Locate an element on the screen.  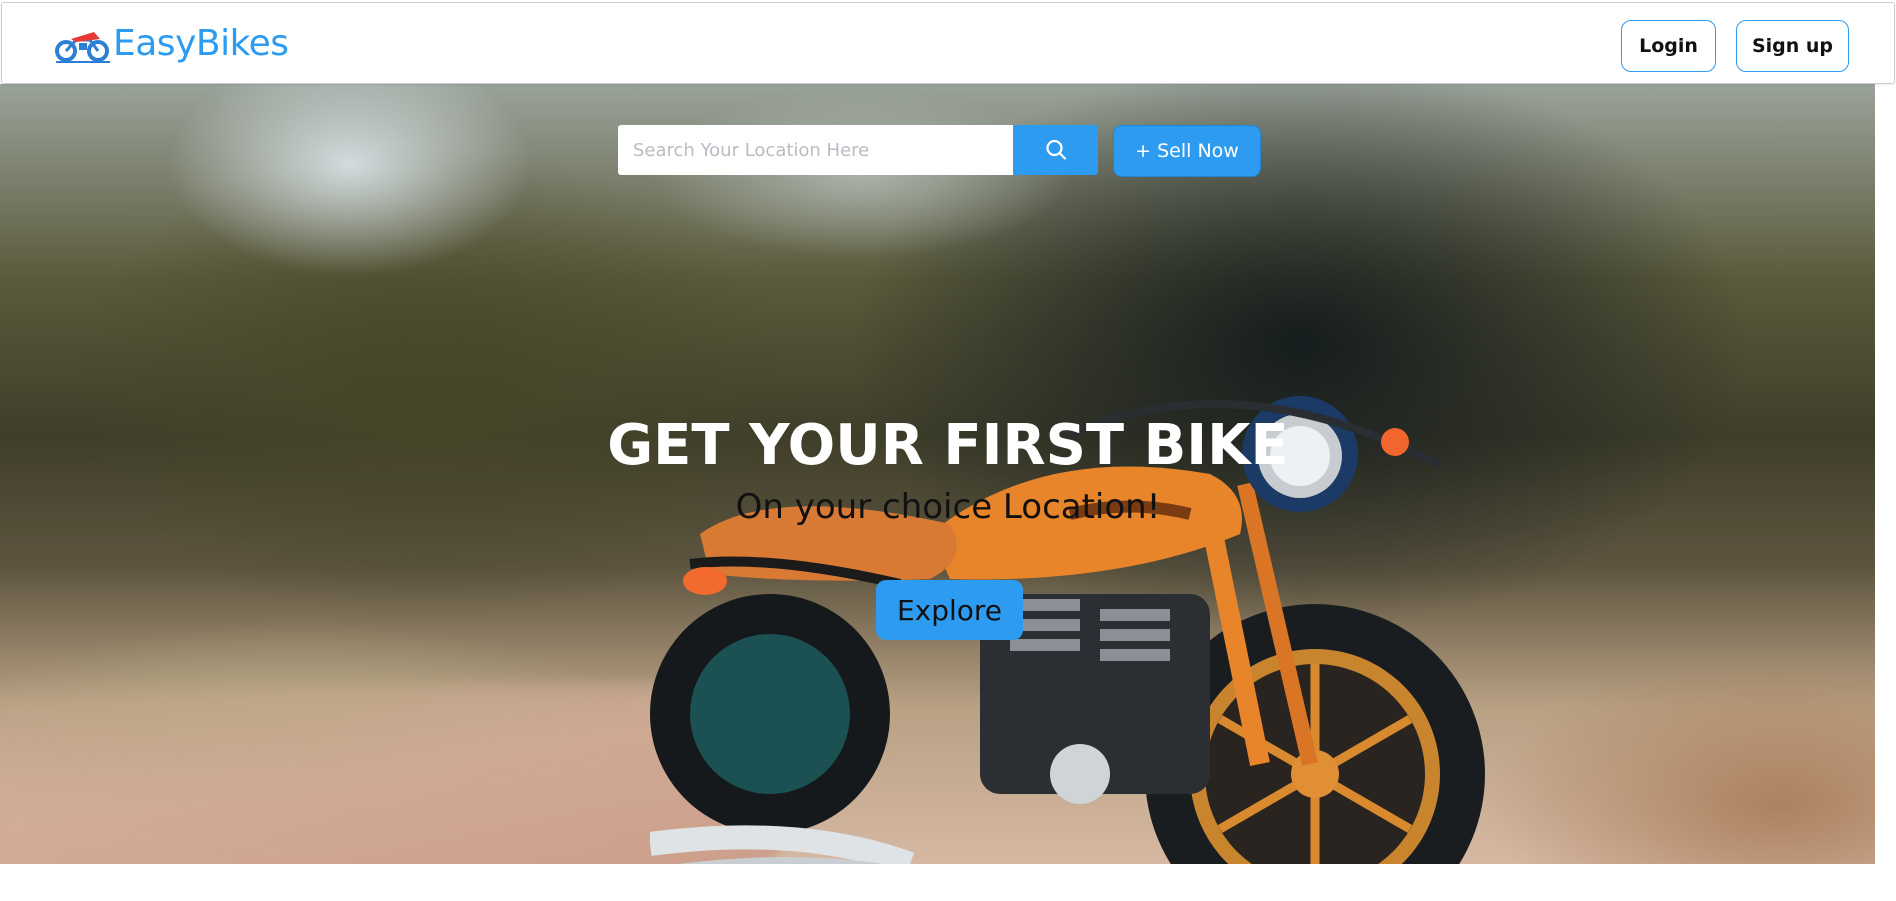
search-button is located at coordinates (1055, 150).